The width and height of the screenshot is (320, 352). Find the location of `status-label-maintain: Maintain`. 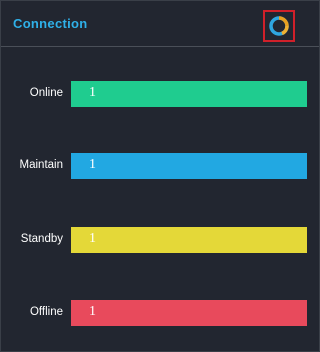

status-label-maintain: Maintain is located at coordinates (41, 165).